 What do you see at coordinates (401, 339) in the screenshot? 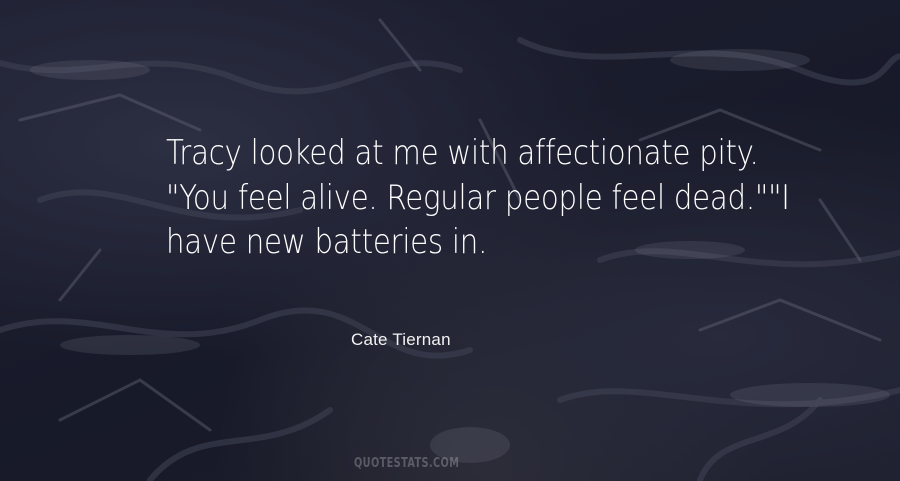
I see `quote-author: Cate Tiernan` at bounding box center [401, 339].